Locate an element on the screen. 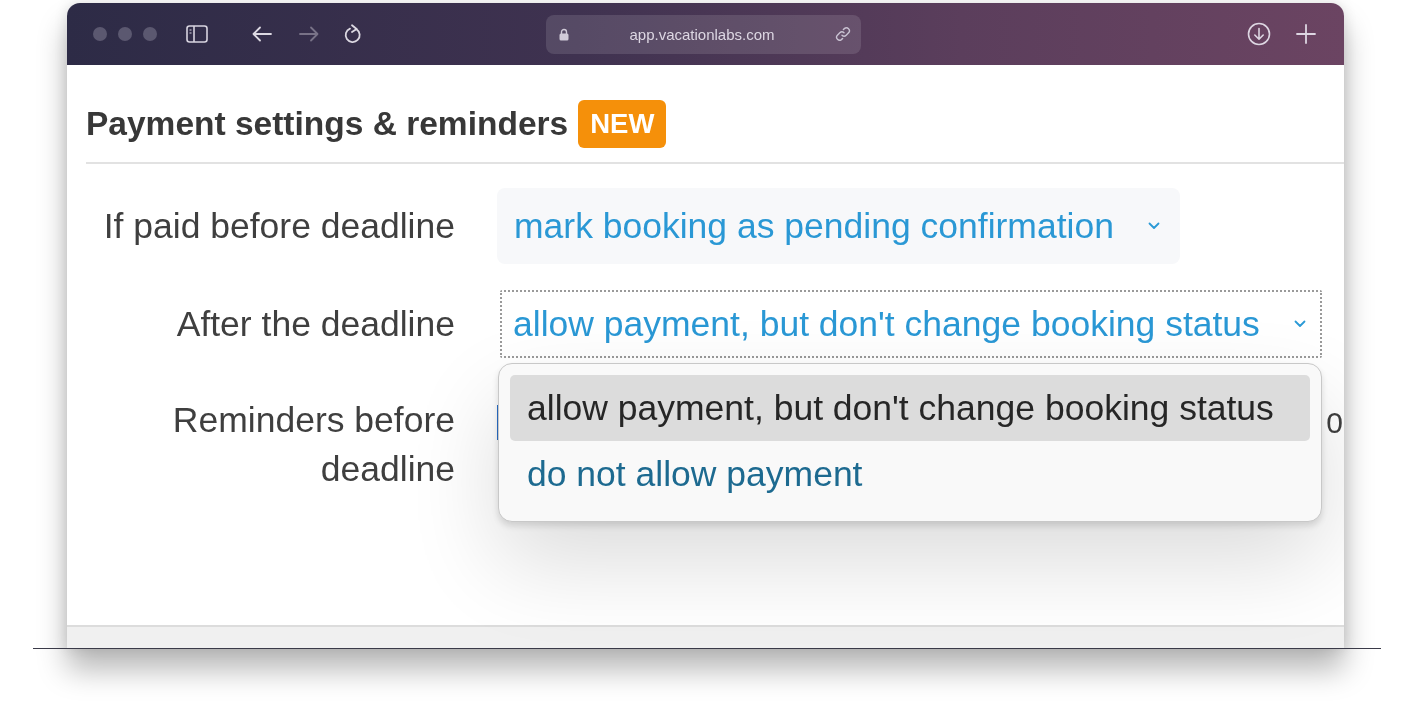  dropdown-option: allow payment, but don't change booking status is located at coordinates (910, 408).